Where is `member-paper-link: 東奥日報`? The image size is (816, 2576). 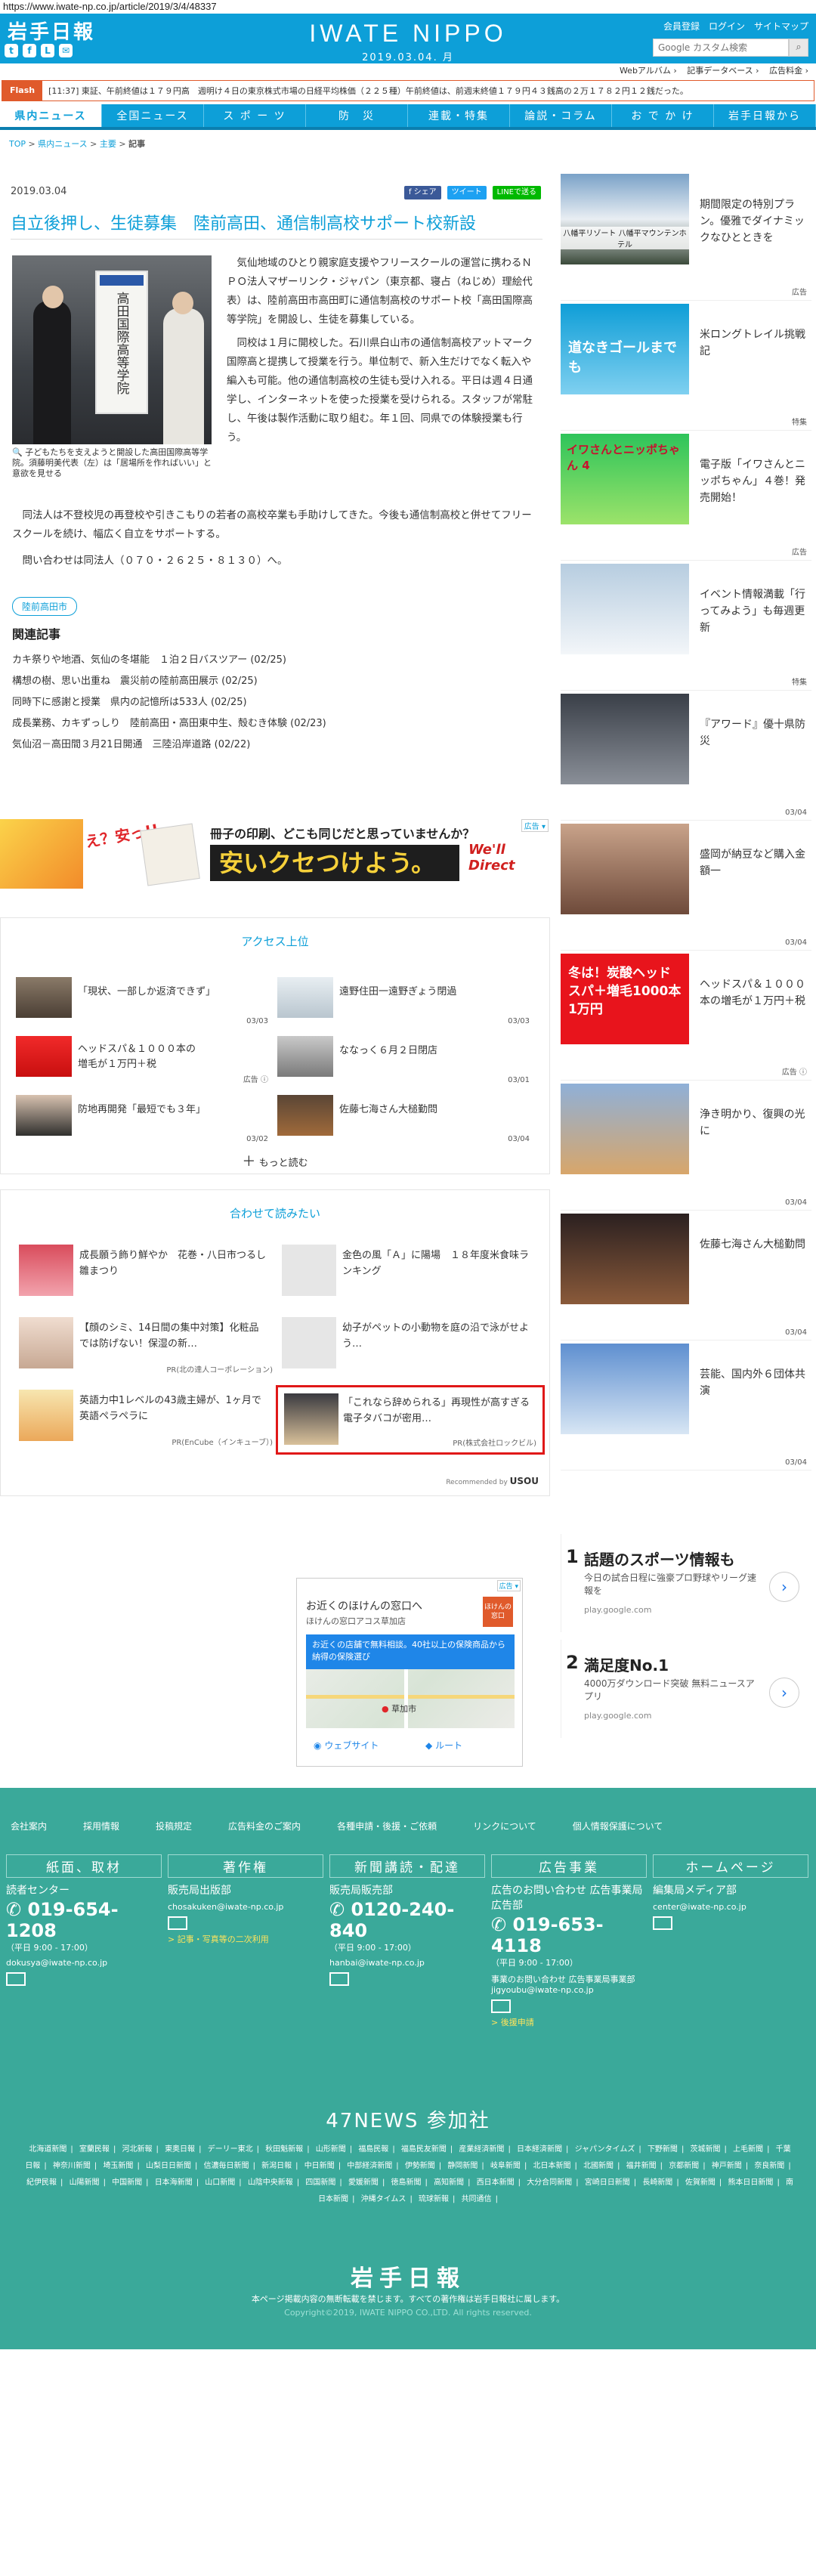 member-paper-link: 東奥日報 is located at coordinates (180, 2149).